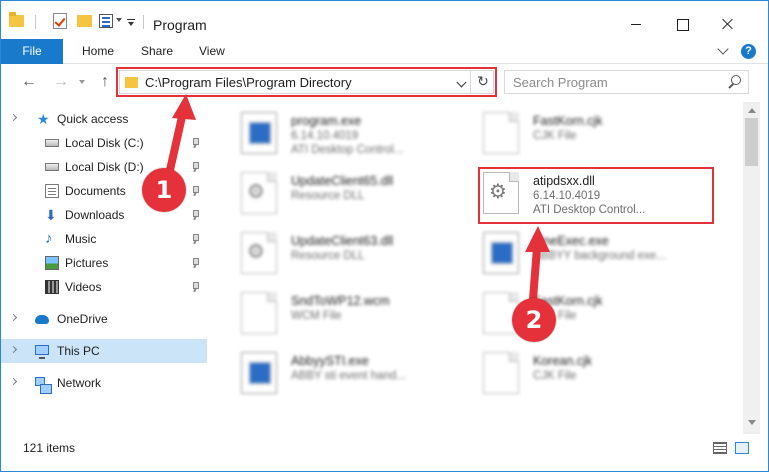 The height and width of the screenshot is (472, 769). What do you see at coordinates (682, 22) in the screenshot?
I see `maximize-button` at bounding box center [682, 22].